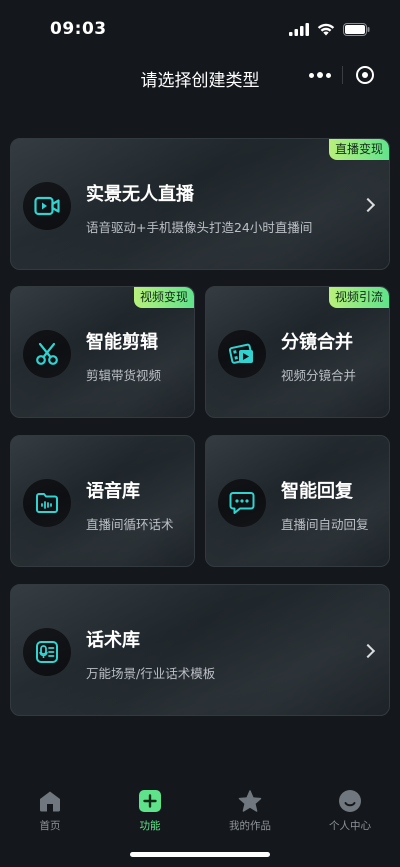 The image size is (400, 867). I want to click on target-icon, so click(364, 75).